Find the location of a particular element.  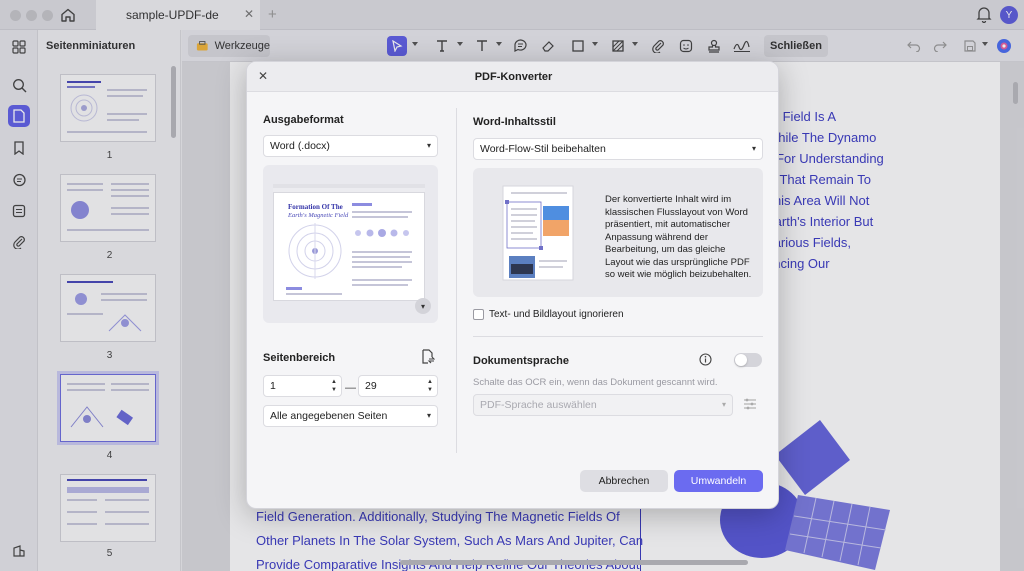

content-style-value: Word-Flow-Stil beibehalten is located at coordinates (543, 149).